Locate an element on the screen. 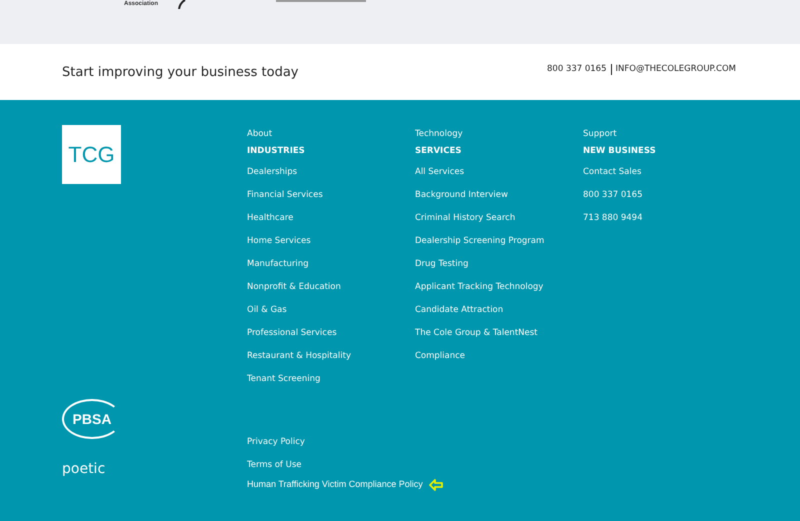 This screenshot has height=521, width=800. footer-link: 713 880 9494 is located at coordinates (612, 218).